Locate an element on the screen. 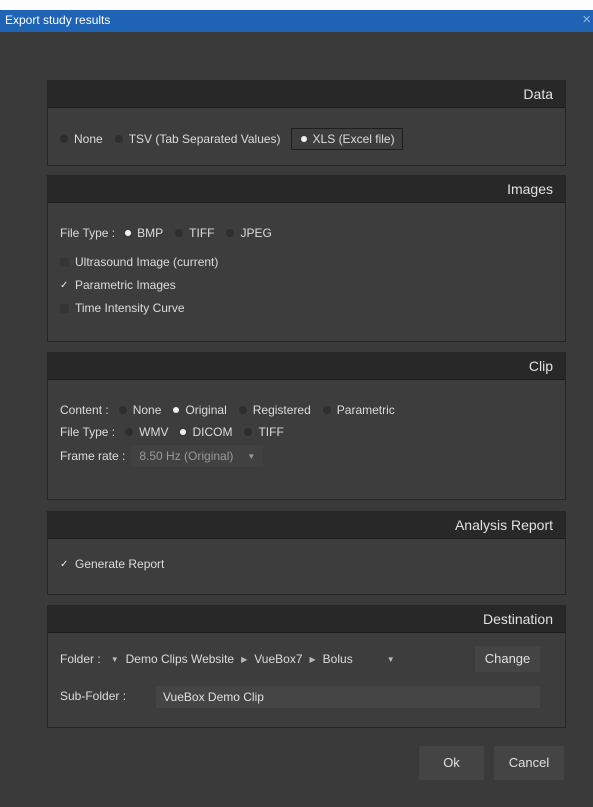 The image size is (593, 807). subfolder-label: Sub-Folder : is located at coordinates (93, 696).